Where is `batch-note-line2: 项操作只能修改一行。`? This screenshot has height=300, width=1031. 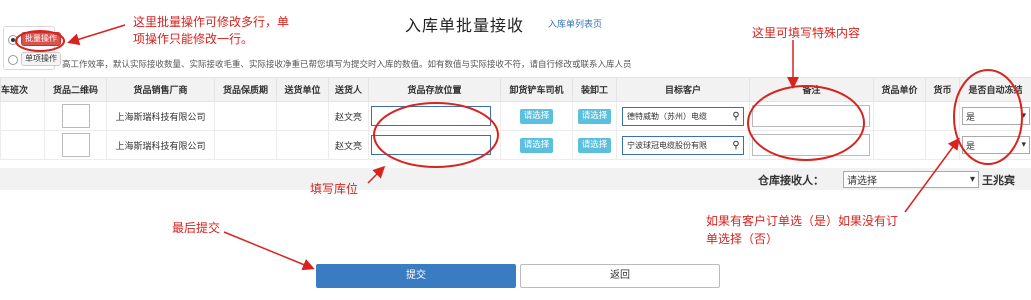 batch-note-line2: 项操作只能修改一行。 is located at coordinates (193, 39).